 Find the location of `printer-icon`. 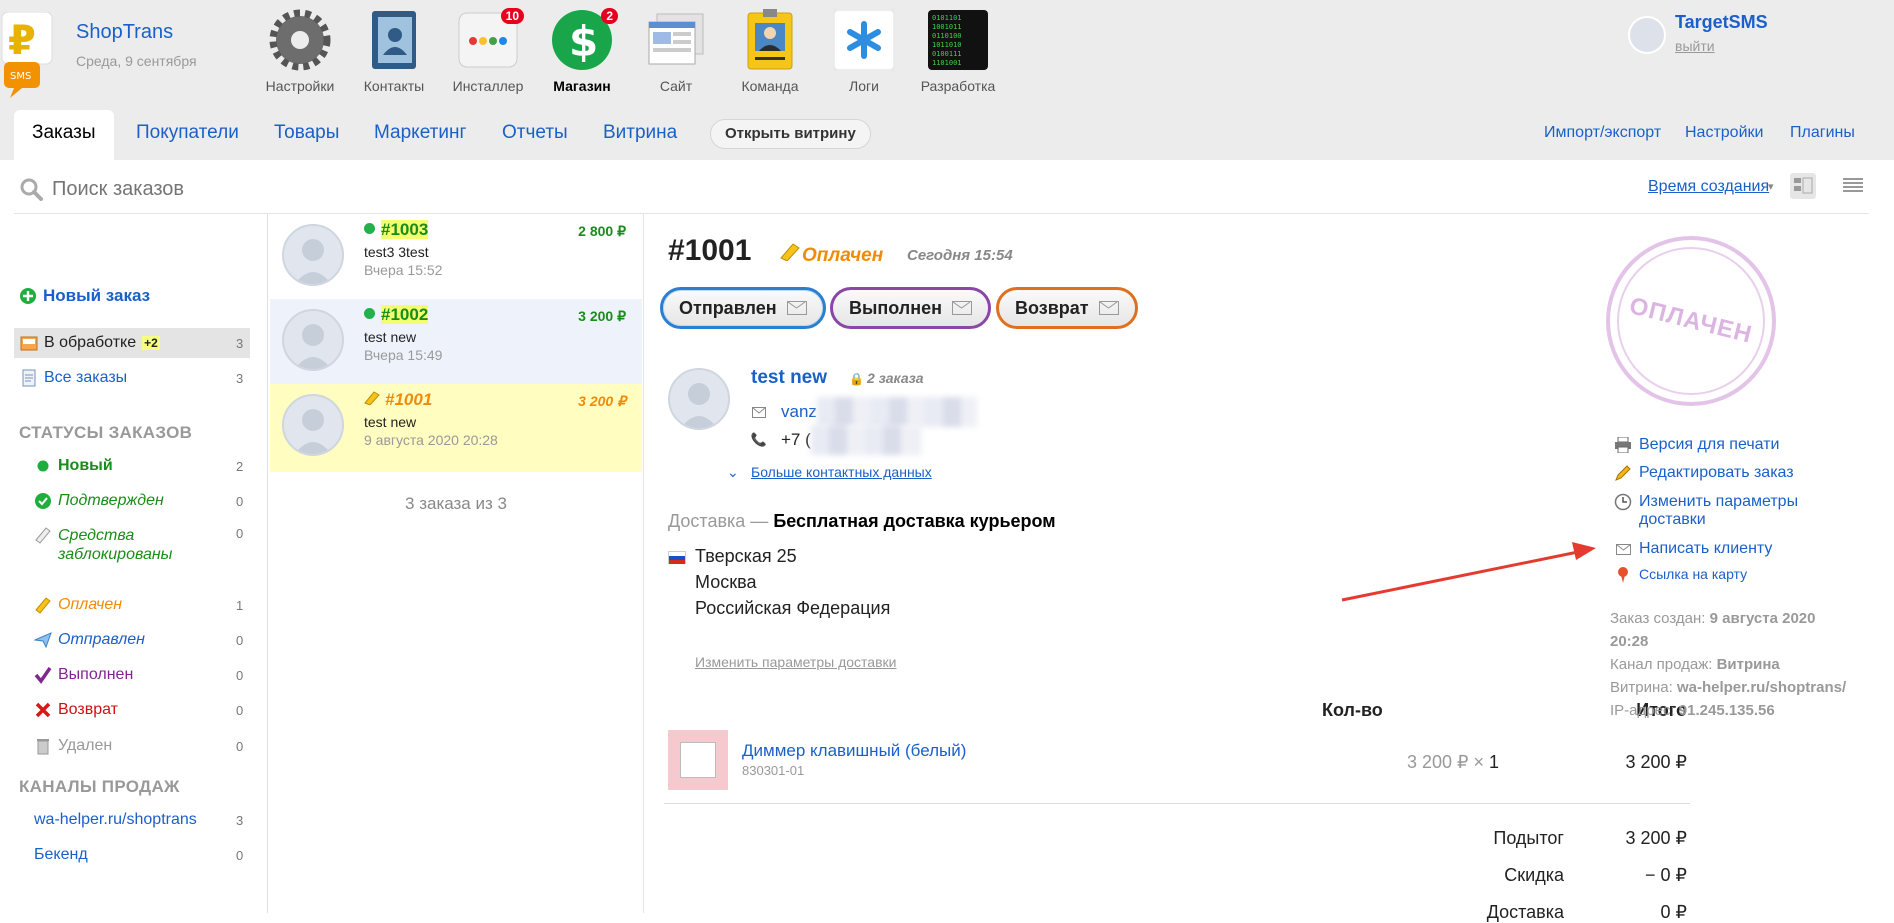

printer-icon is located at coordinates (1623, 445).